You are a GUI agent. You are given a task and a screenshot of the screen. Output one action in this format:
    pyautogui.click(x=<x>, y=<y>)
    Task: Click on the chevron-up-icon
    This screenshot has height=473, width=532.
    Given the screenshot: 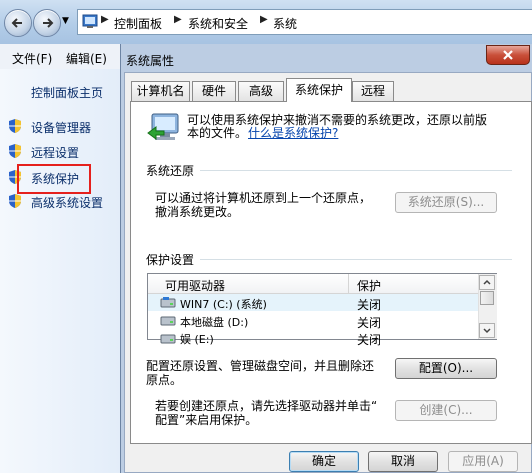 What is the action you would take?
    pyautogui.click(x=487, y=282)
    